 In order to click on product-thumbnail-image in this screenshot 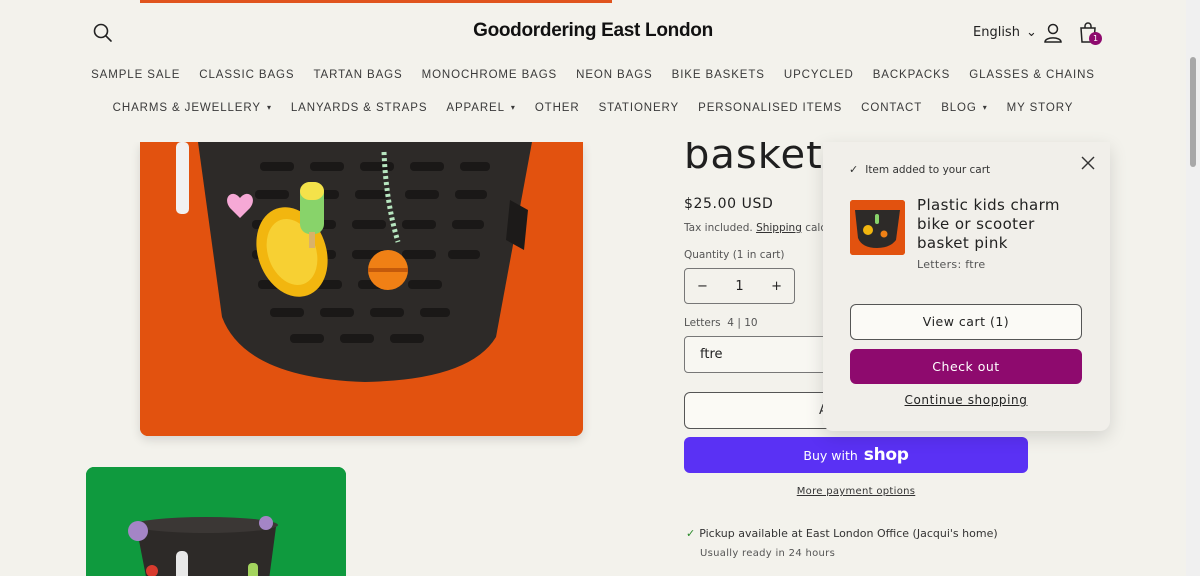, I will do `click(216, 521)`.